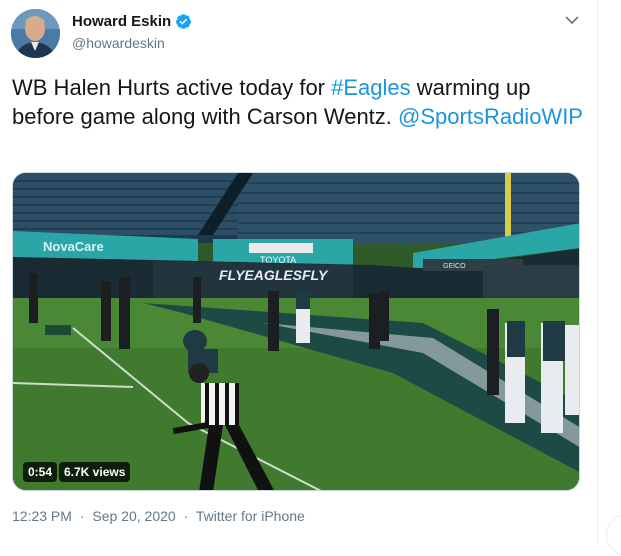 The height and width of the screenshot is (556, 621). I want to click on tweet-date: Sep 20, 2020, so click(133, 516).